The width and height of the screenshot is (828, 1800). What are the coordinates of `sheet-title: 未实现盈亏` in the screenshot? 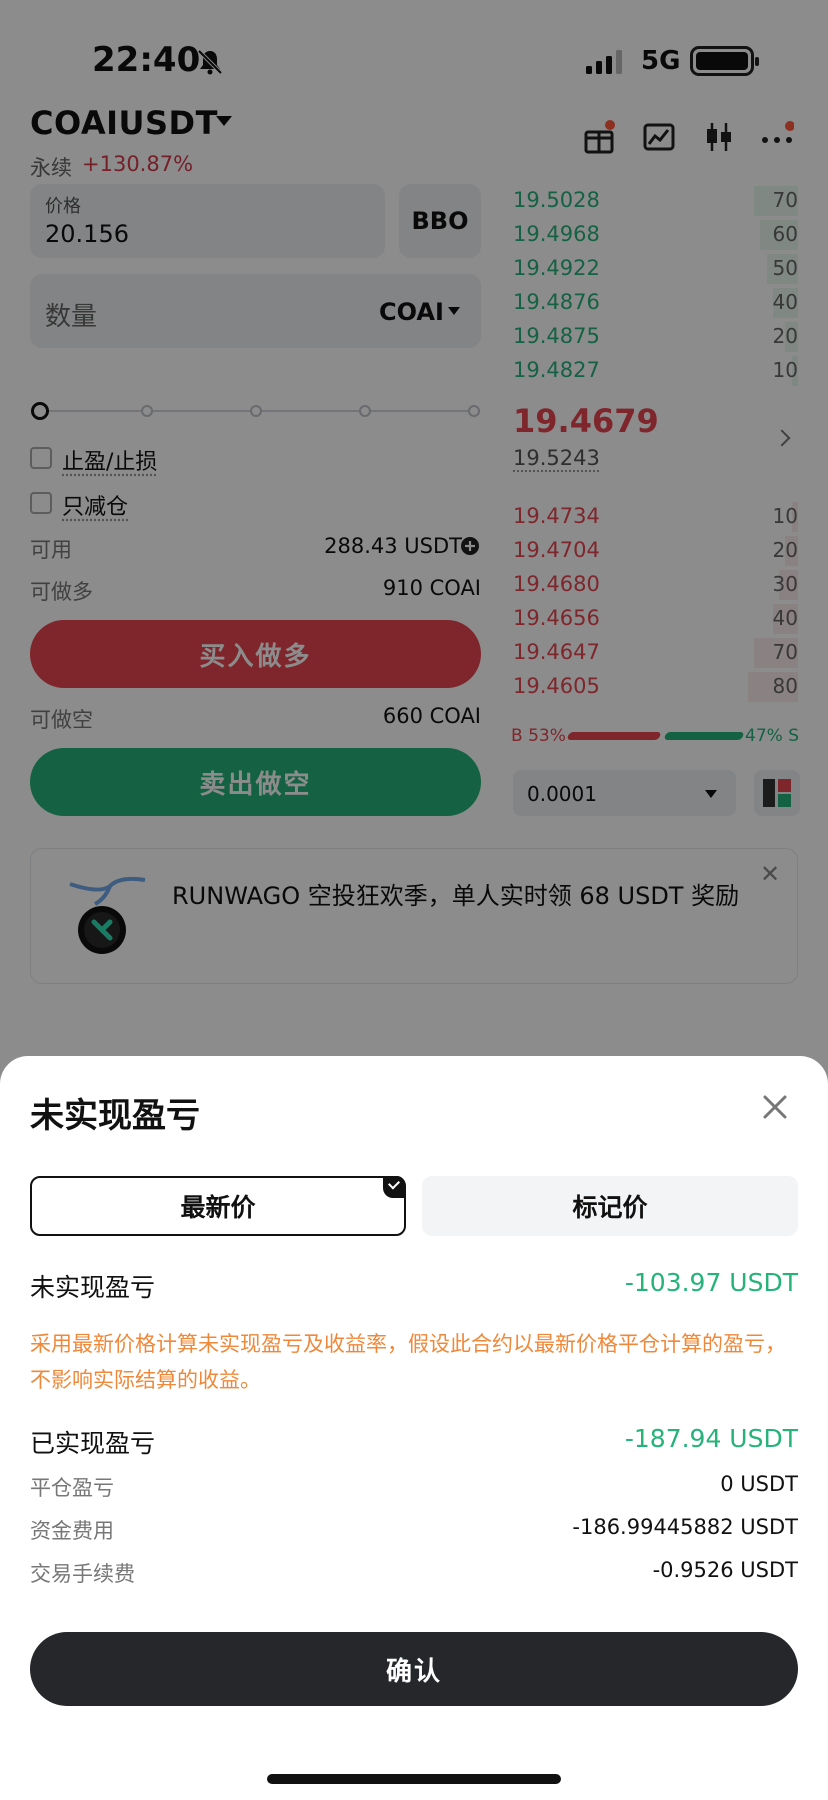 It's located at (115, 1116).